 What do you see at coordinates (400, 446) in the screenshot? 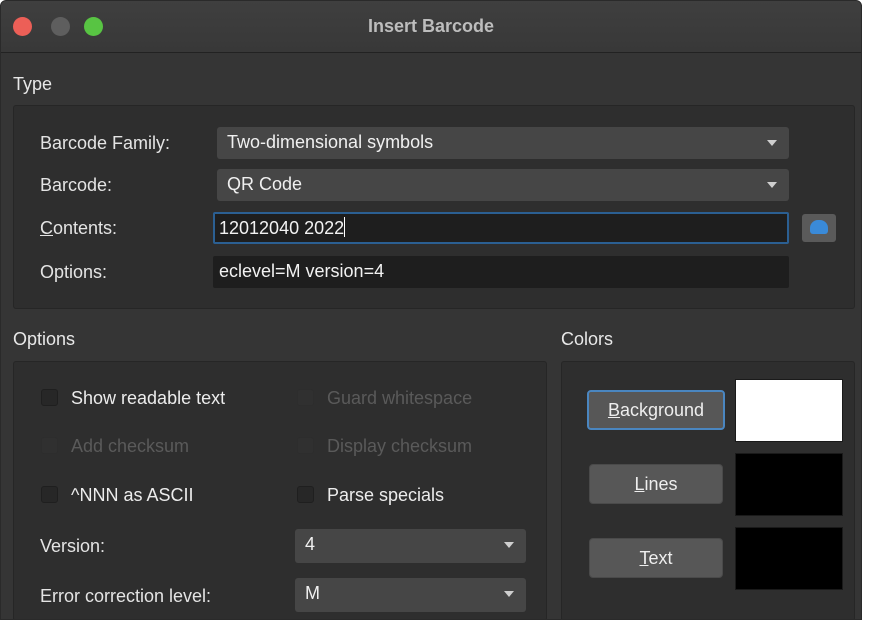
I see `display-checksum-label: Display checksum` at bounding box center [400, 446].